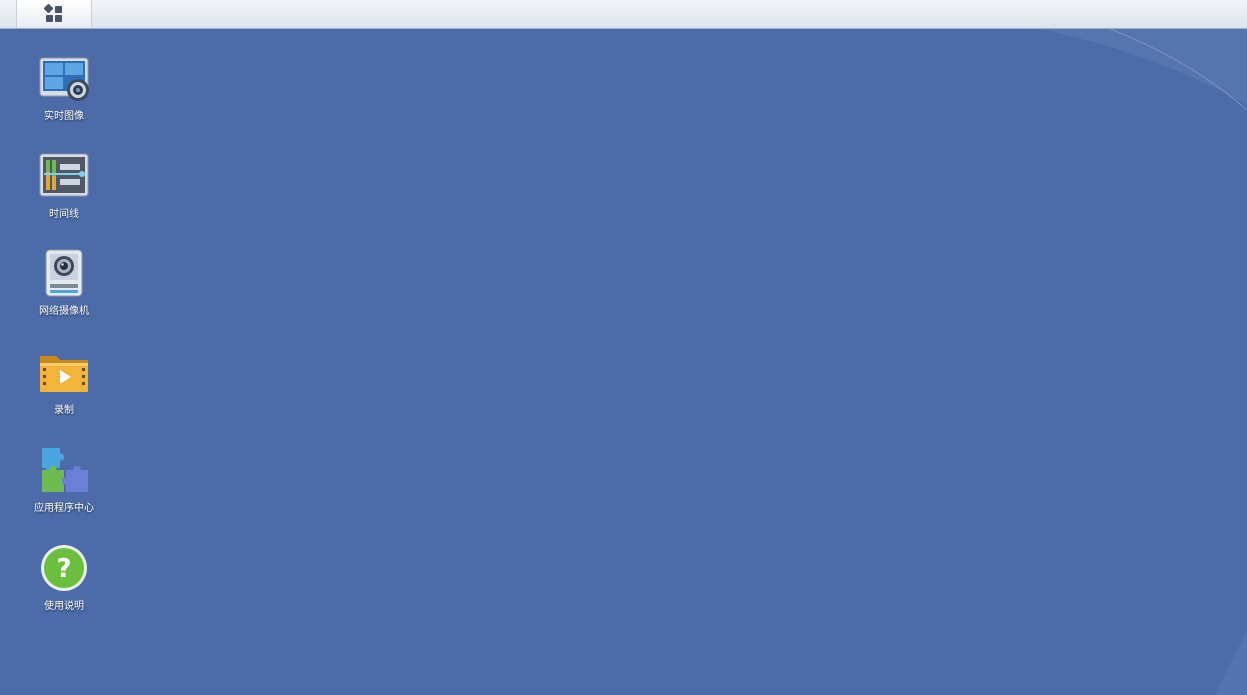 The height and width of the screenshot is (695, 1247). What do you see at coordinates (64, 606) in the screenshot?
I see `shortcut-label: 使用说明` at bounding box center [64, 606].